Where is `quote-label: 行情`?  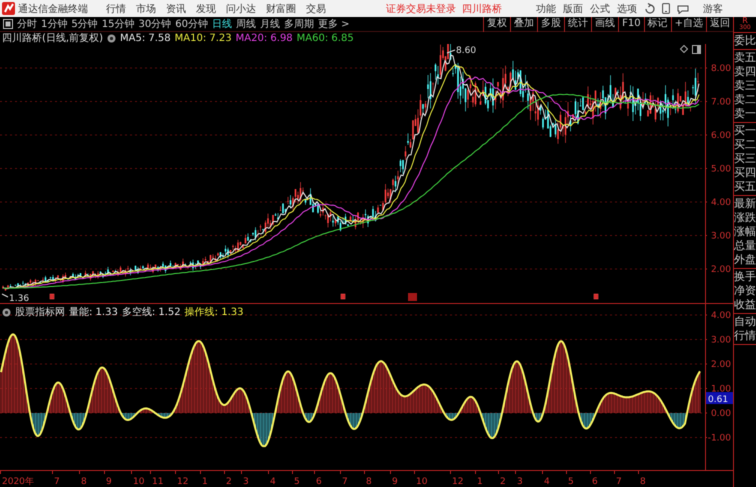 quote-label: 行情 is located at coordinates (745, 336).